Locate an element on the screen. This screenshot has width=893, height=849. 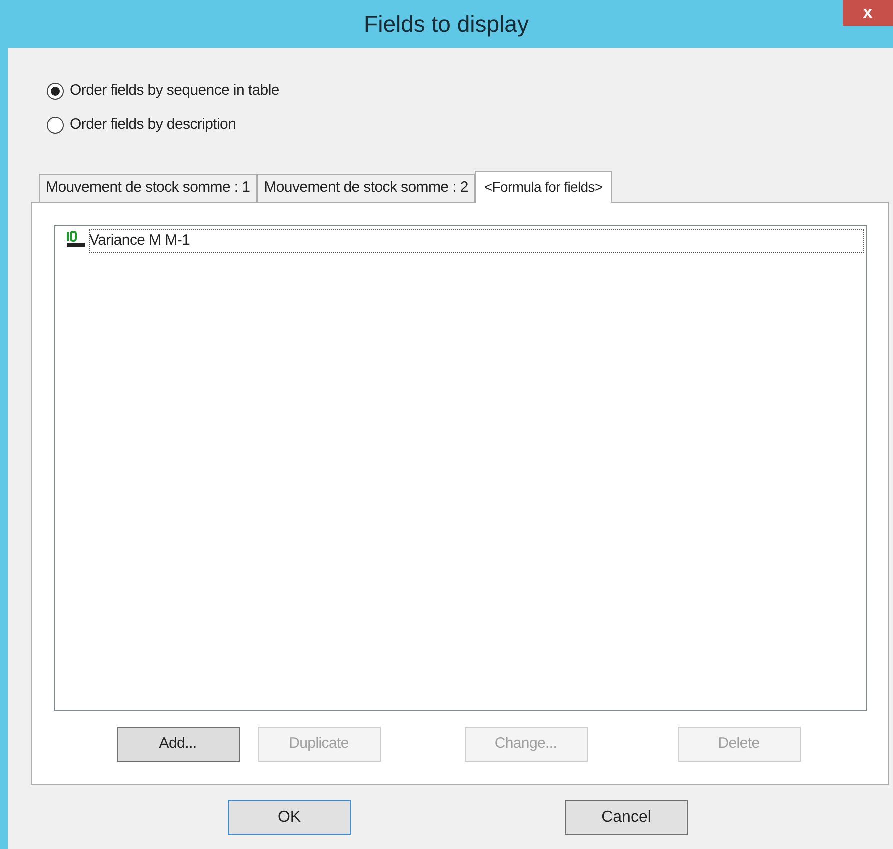
radio-button: Order fields by sequence in table is located at coordinates (458, 91).